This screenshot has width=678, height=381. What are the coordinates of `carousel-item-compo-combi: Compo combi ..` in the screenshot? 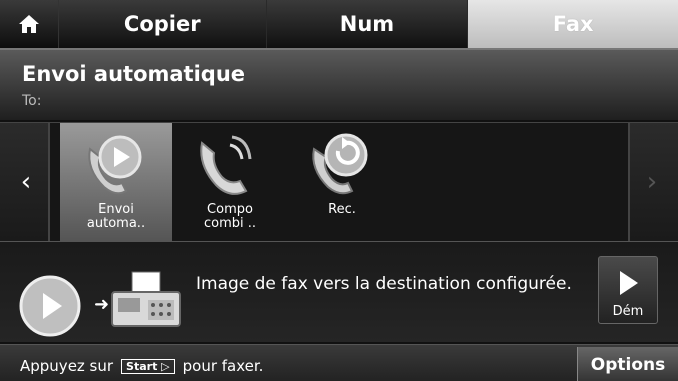 It's located at (230, 182).